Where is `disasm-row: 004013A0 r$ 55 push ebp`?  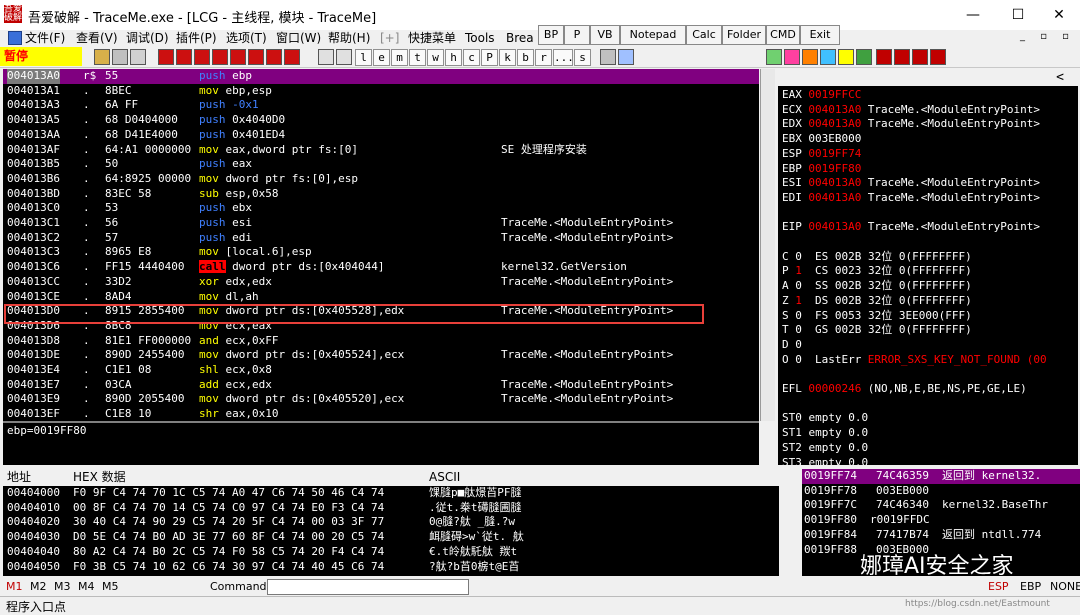 disasm-row: 004013A0 r$ 55 push ebp is located at coordinates (381, 76).